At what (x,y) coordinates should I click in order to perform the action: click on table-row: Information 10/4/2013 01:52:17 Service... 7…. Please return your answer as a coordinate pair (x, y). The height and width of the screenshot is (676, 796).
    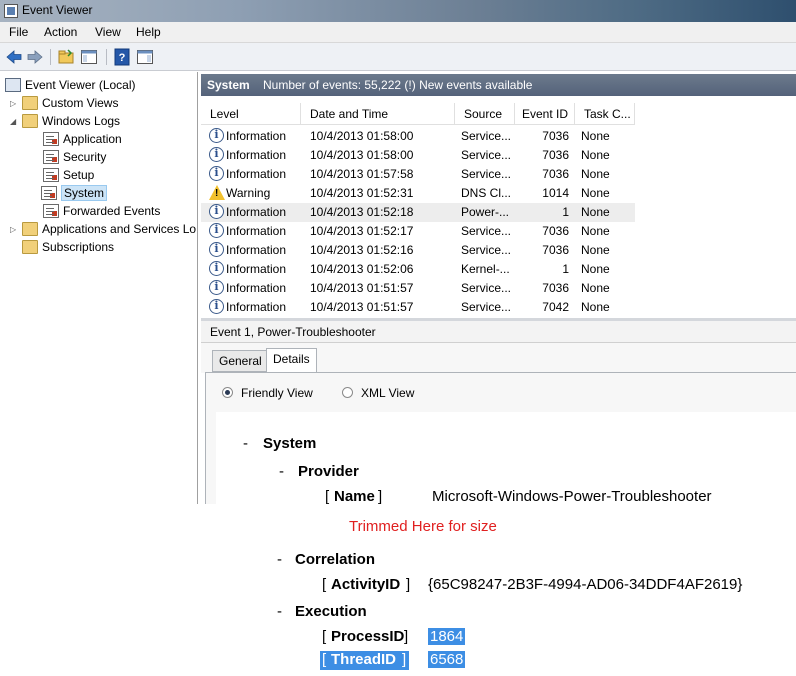
    Looking at the image, I should click on (418, 231).